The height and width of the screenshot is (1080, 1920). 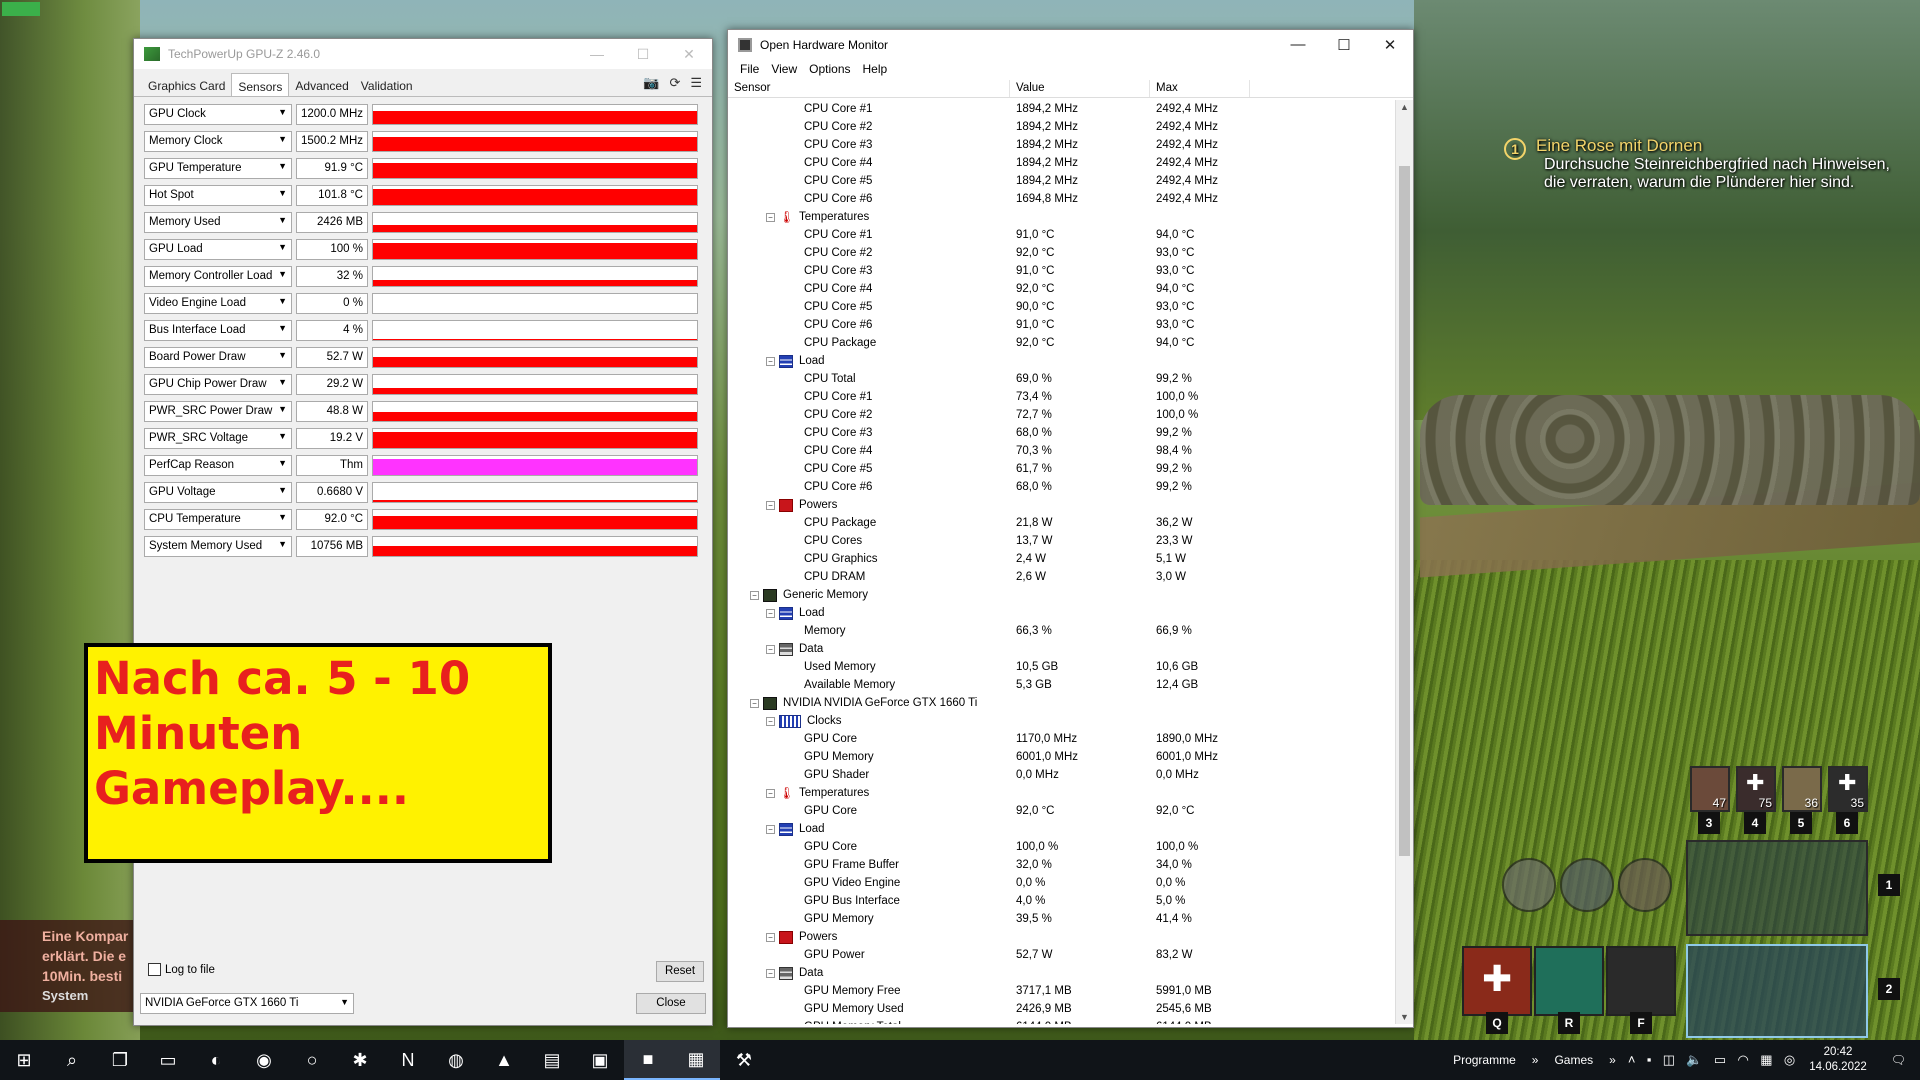 What do you see at coordinates (1062, 577) in the screenshot?
I see `tree-sensor-row: CPU DRAM 2,6 W 3,0 W` at bounding box center [1062, 577].